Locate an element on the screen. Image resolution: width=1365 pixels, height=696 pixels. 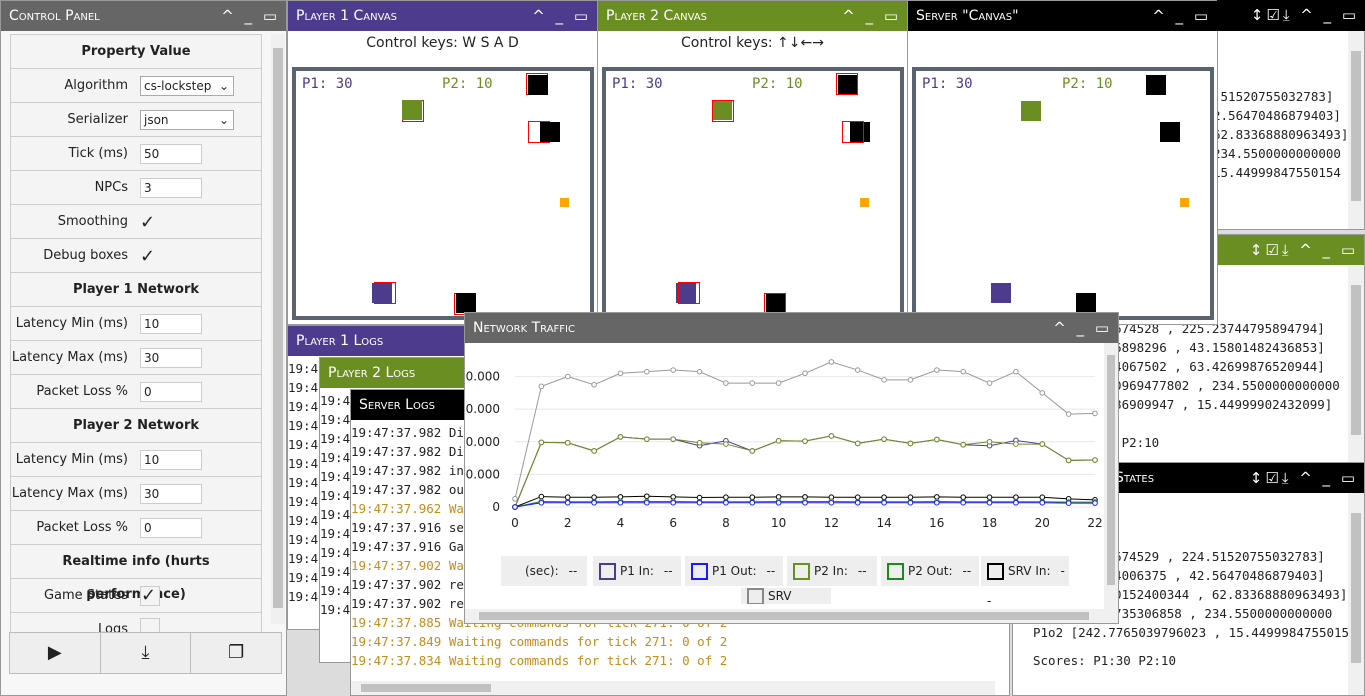
property-select: json ⌄ is located at coordinates (187, 119).